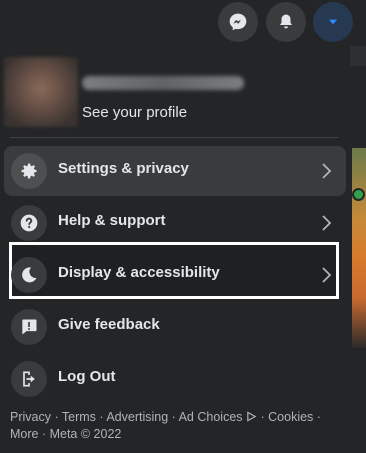  What do you see at coordinates (183, 22) in the screenshot?
I see `top-bar` at bounding box center [183, 22].